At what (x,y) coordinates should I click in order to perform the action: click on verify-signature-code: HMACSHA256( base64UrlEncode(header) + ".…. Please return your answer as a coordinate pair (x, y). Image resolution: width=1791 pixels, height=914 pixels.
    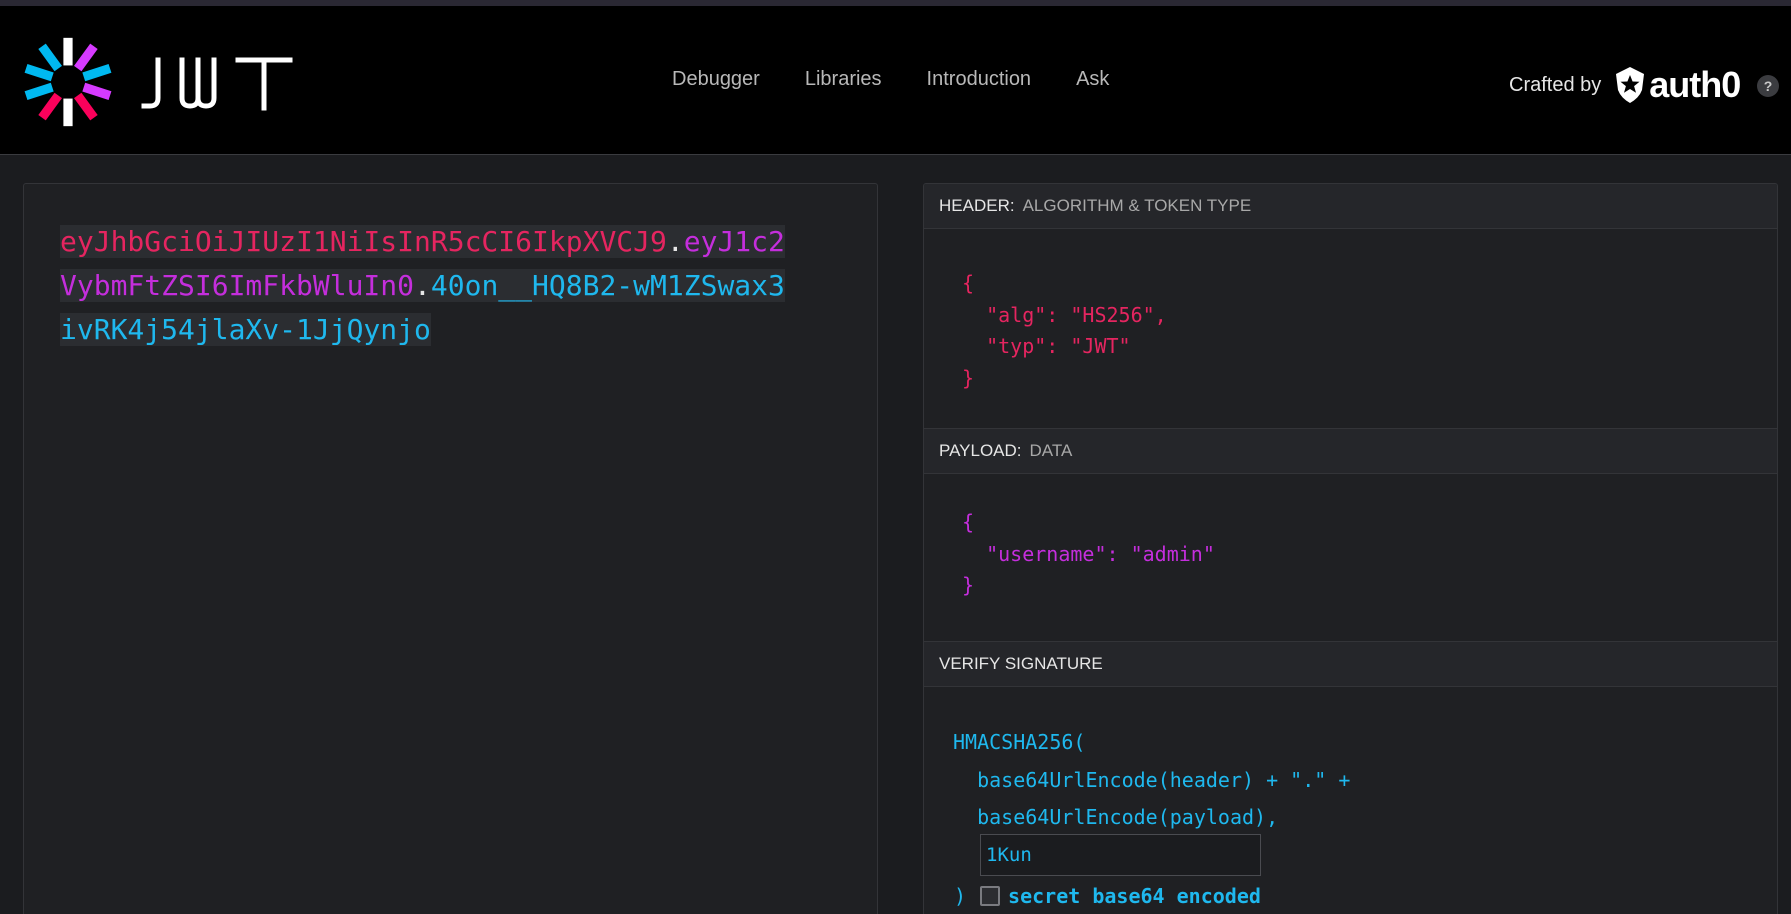
    Looking at the image, I should click on (1152, 779).